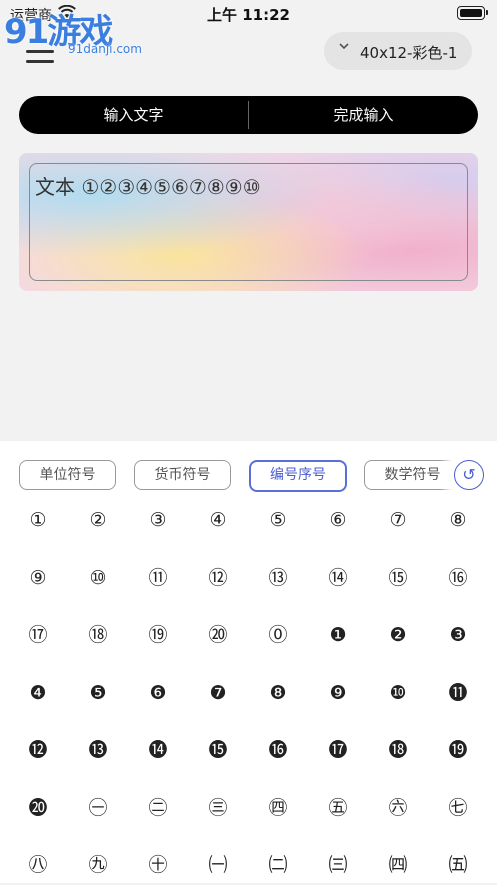  What do you see at coordinates (218, 520) in the screenshot?
I see `symbol-key: ④` at bounding box center [218, 520].